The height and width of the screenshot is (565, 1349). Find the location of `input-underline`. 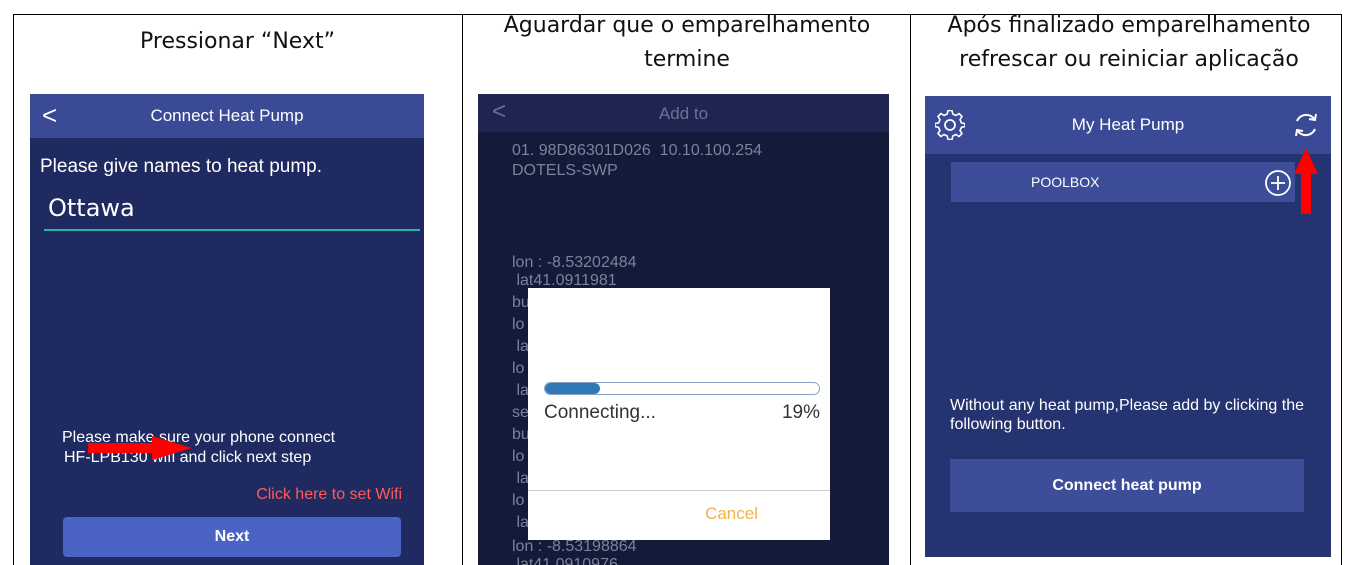

input-underline is located at coordinates (232, 230).